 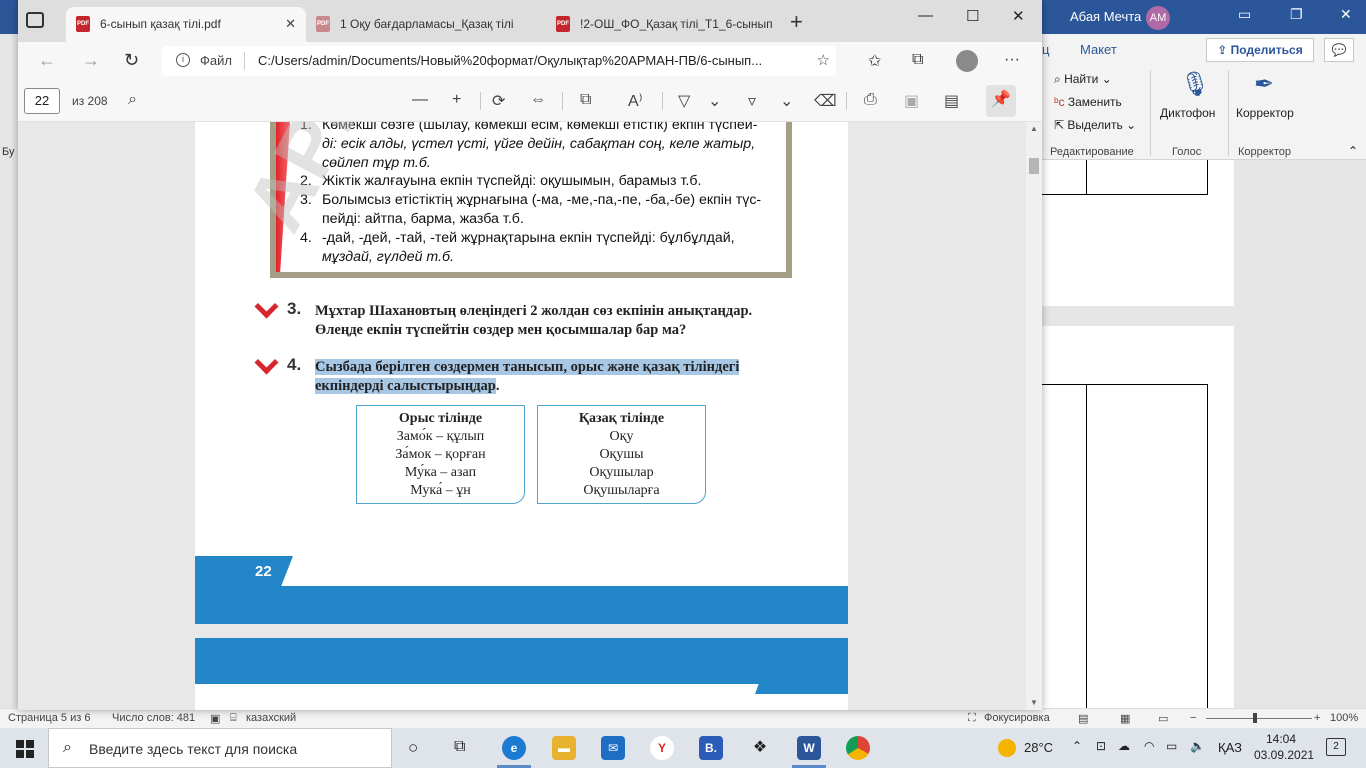 What do you see at coordinates (1255, 718) in the screenshot?
I see `zoom-slider-thumb` at bounding box center [1255, 718].